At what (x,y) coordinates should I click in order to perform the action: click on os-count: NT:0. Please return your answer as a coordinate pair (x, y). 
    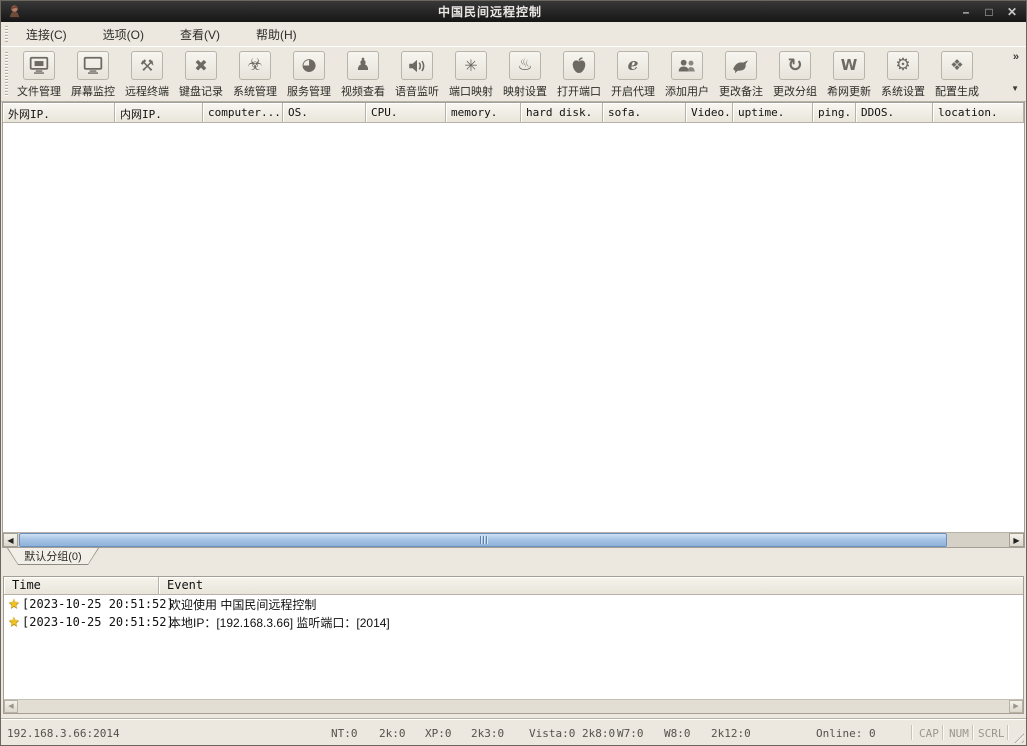
    Looking at the image, I should click on (344, 733).